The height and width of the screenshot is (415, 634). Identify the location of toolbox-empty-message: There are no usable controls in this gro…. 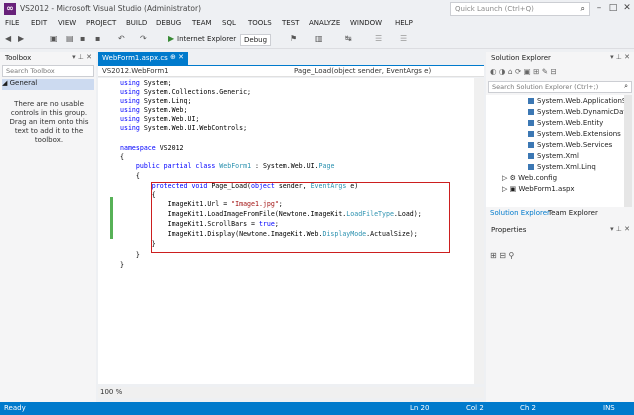
(49, 122).